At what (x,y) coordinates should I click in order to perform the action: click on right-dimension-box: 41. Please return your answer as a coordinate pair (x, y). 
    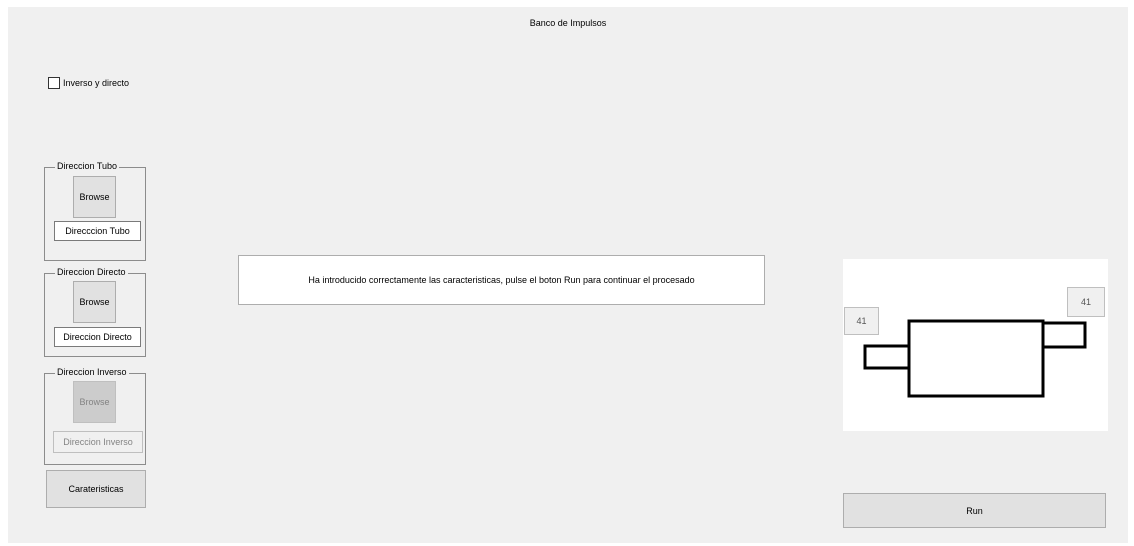
    Looking at the image, I should click on (1086, 302).